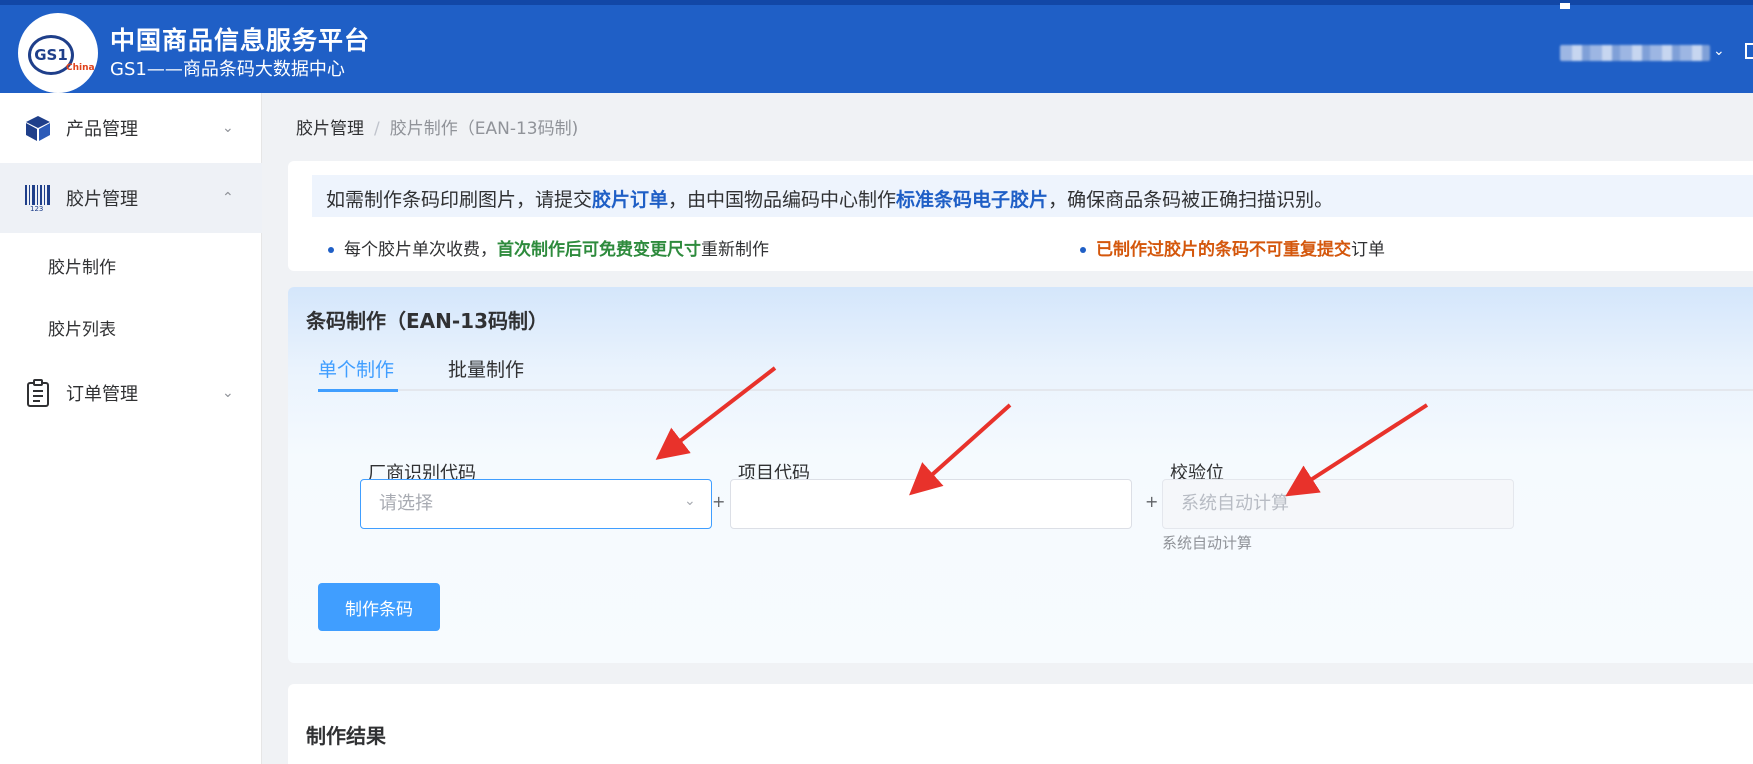 This screenshot has width=1753, height=764. What do you see at coordinates (227, 69) in the screenshot?
I see `platform-subtitle: GS1——商品条码大数据中心` at bounding box center [227, 69].